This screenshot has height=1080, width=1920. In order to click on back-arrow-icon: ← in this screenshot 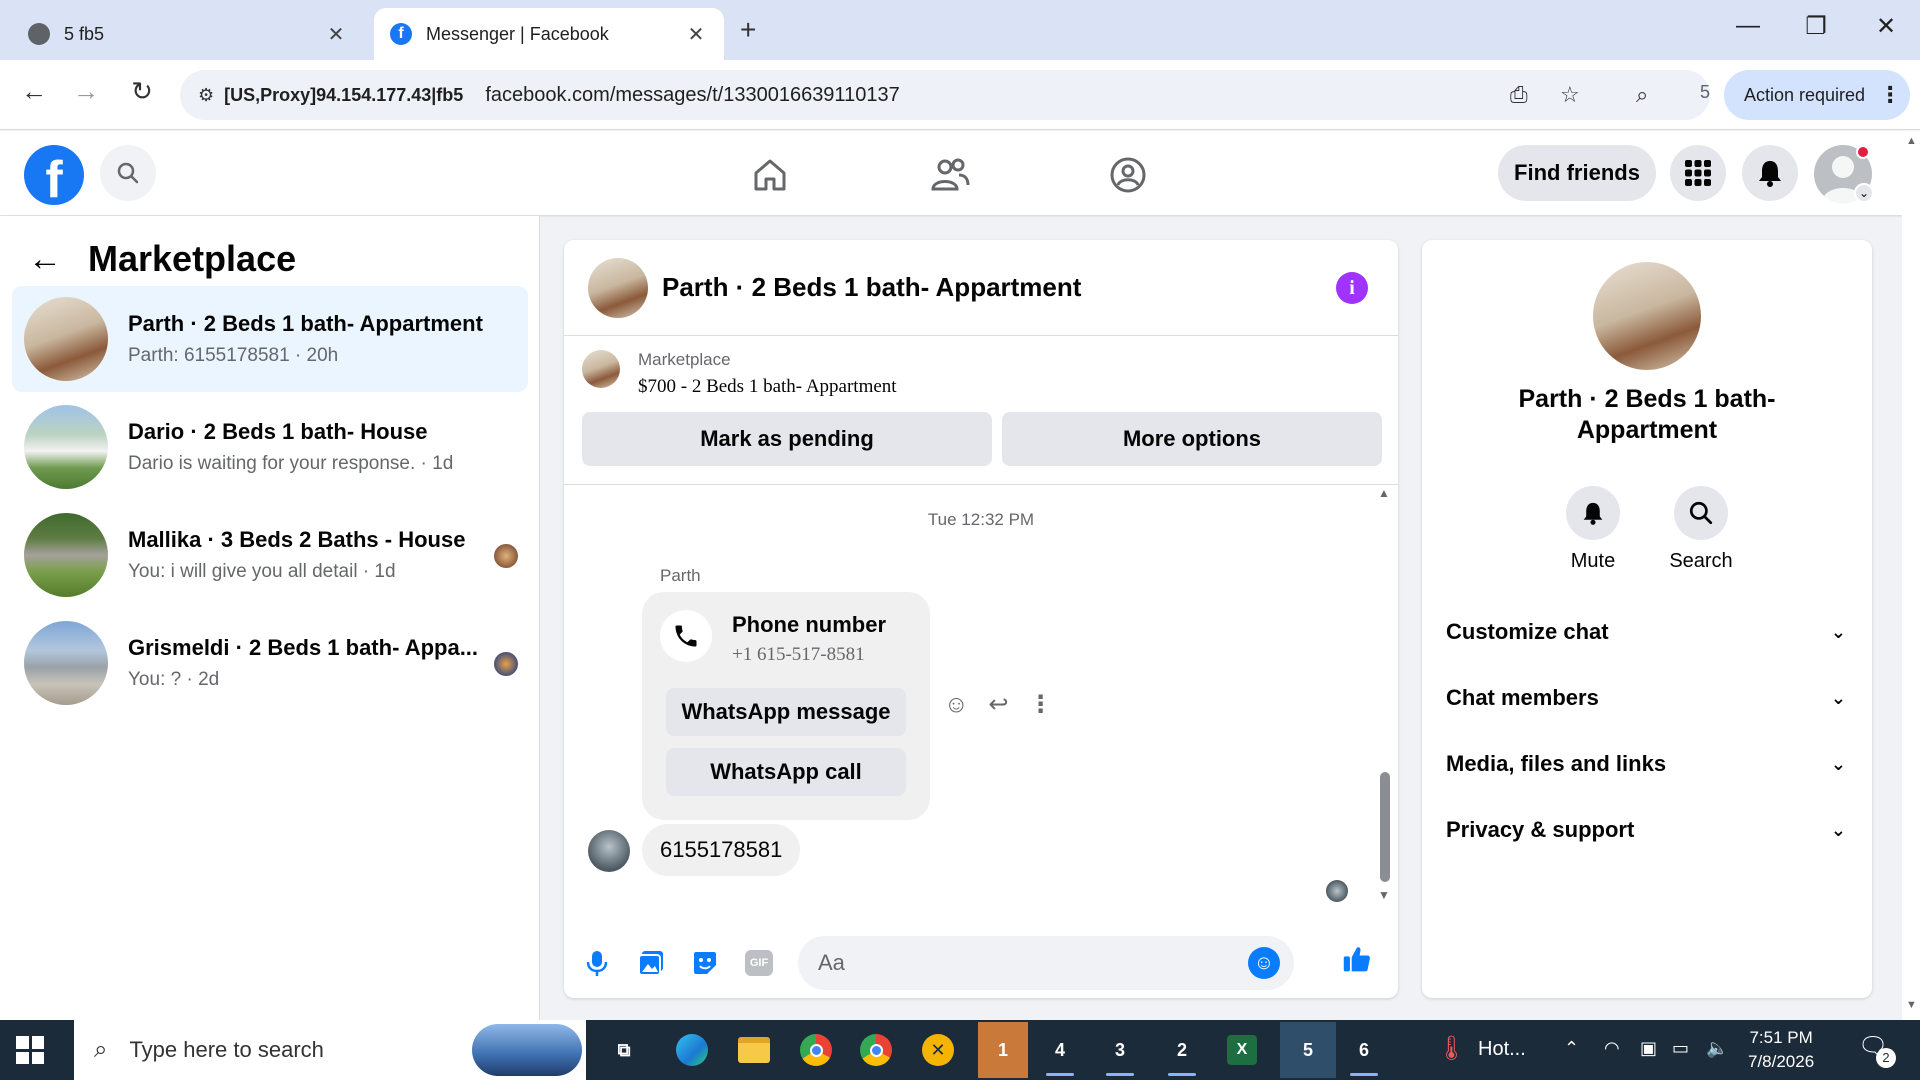, I will do `click(45, 259)`.